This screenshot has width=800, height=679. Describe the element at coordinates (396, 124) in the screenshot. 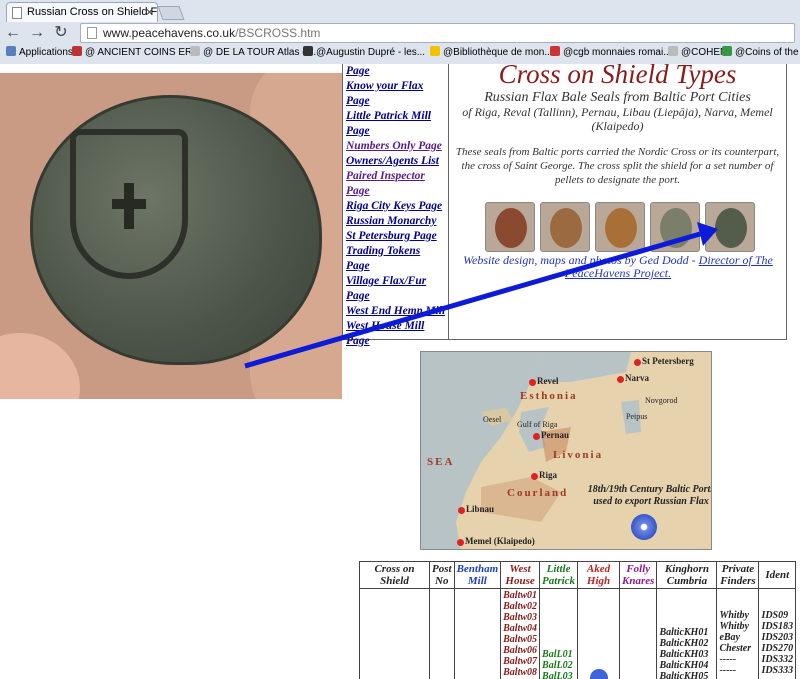

I see `nav-link: Little Patrick Mill Page` at that location.